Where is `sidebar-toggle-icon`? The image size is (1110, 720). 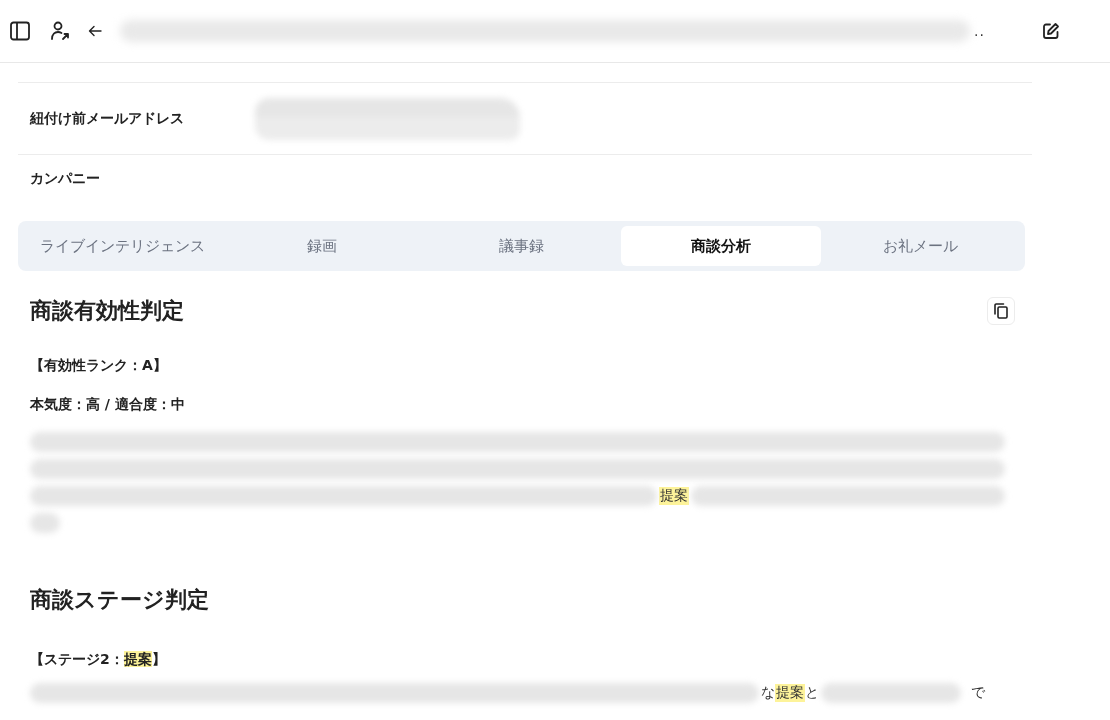 sidebar-toggle-icon is located at coordinates (20, 31).